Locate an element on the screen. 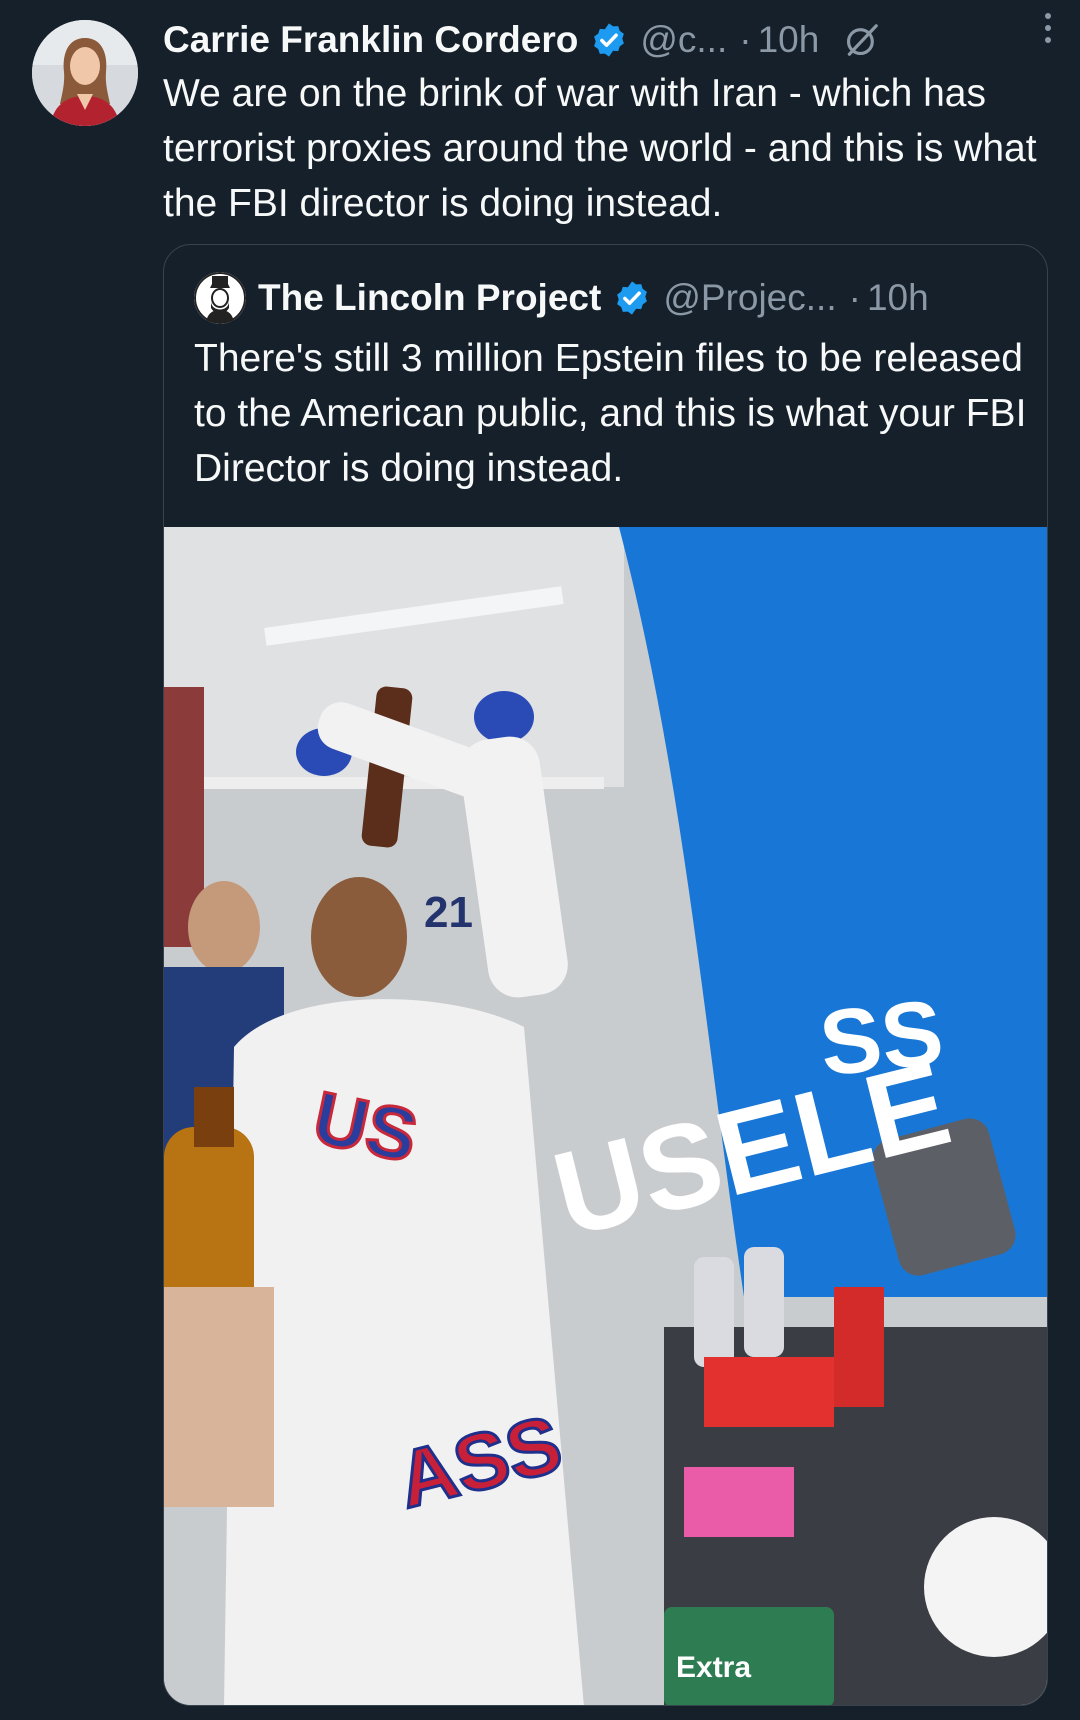  quoted-timestamp: 10h is located at coordinates (898, 298).